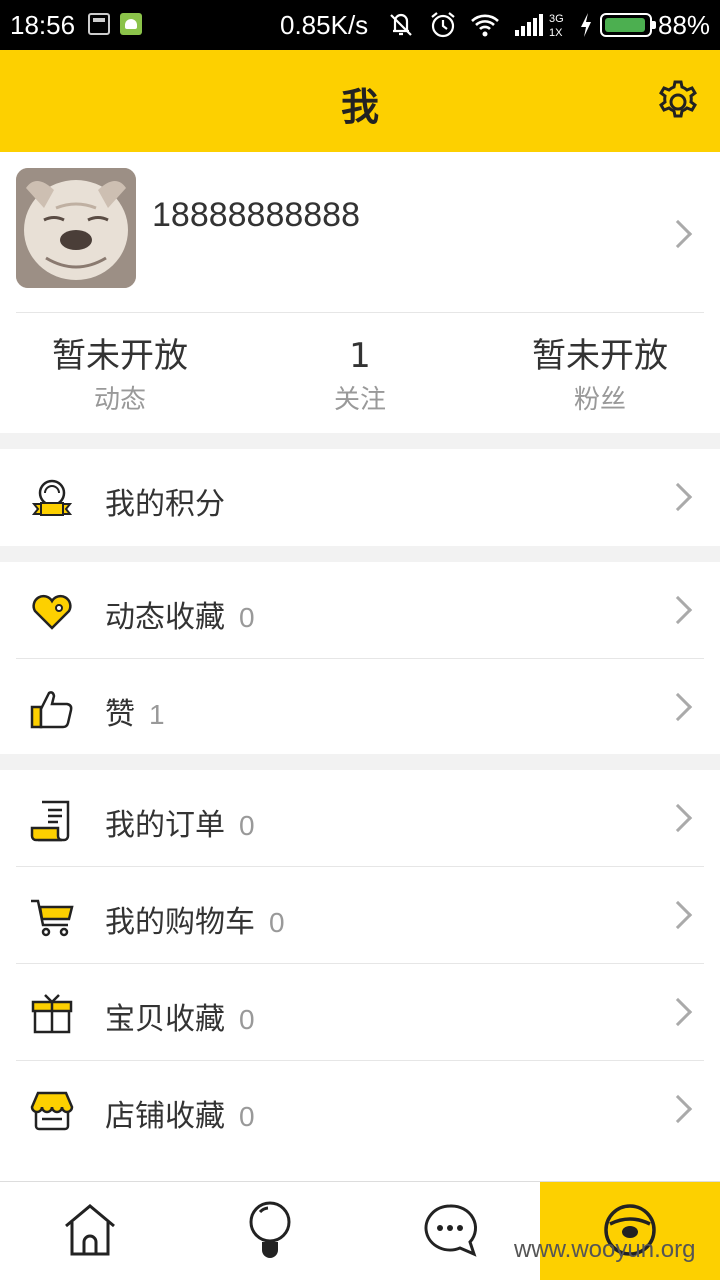 The image size is (720, 1280). I want to click on alarm-icon, so click(443, 25).